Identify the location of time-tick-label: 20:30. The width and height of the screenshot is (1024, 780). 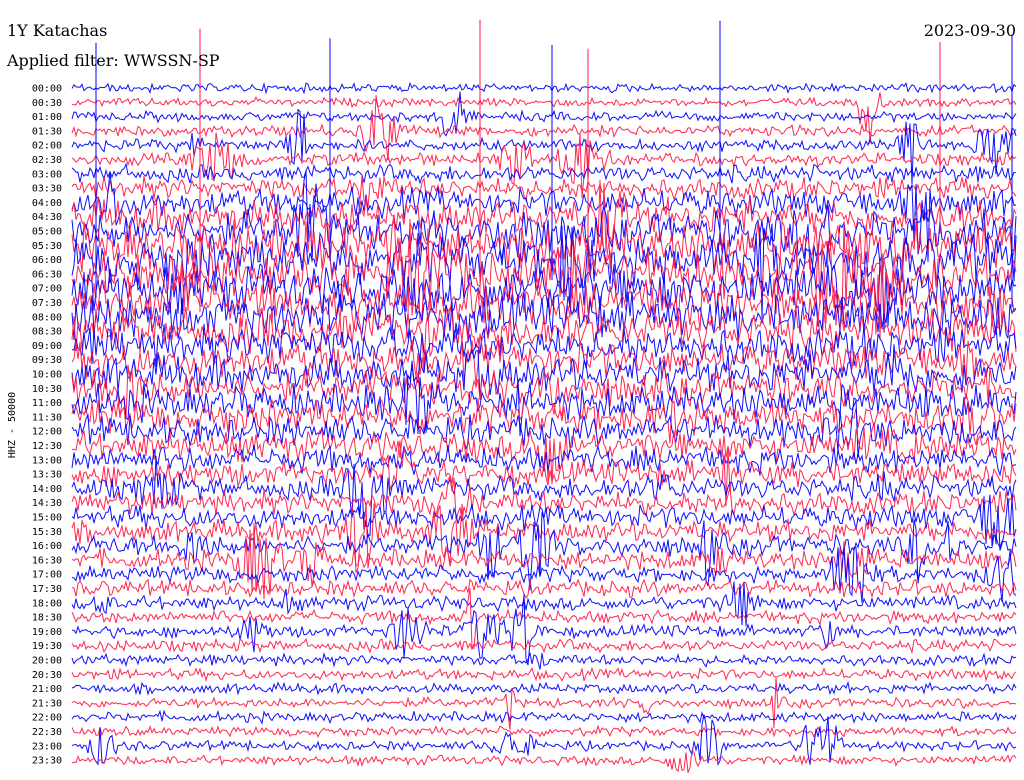
(47, 675).